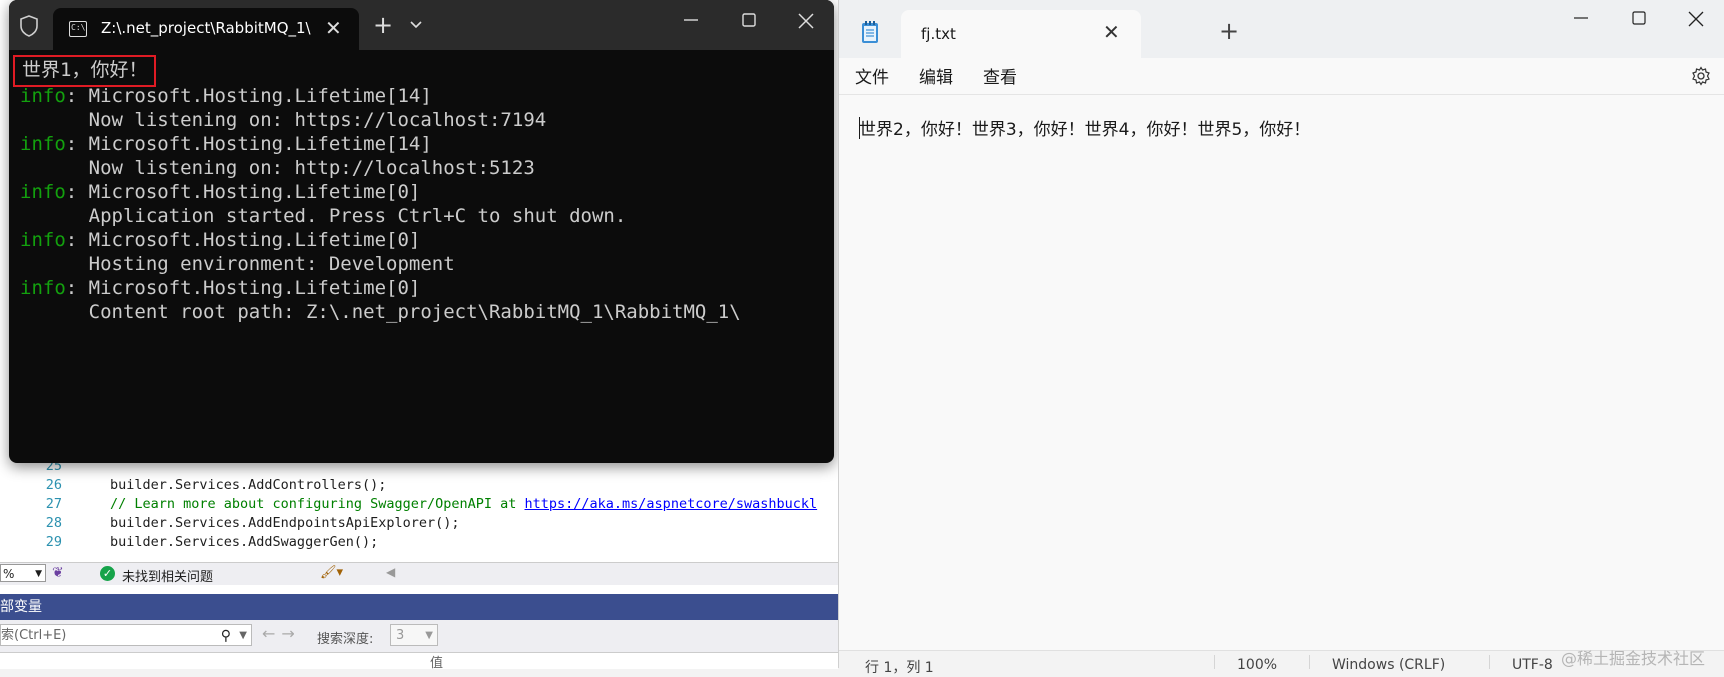 This screenshot has height=677, width=1724. What do you see at coordinates (331, 572) in the screenshot?
I see `code-cleanup-icon: 🖌▾` at bounding box center [331, 572].